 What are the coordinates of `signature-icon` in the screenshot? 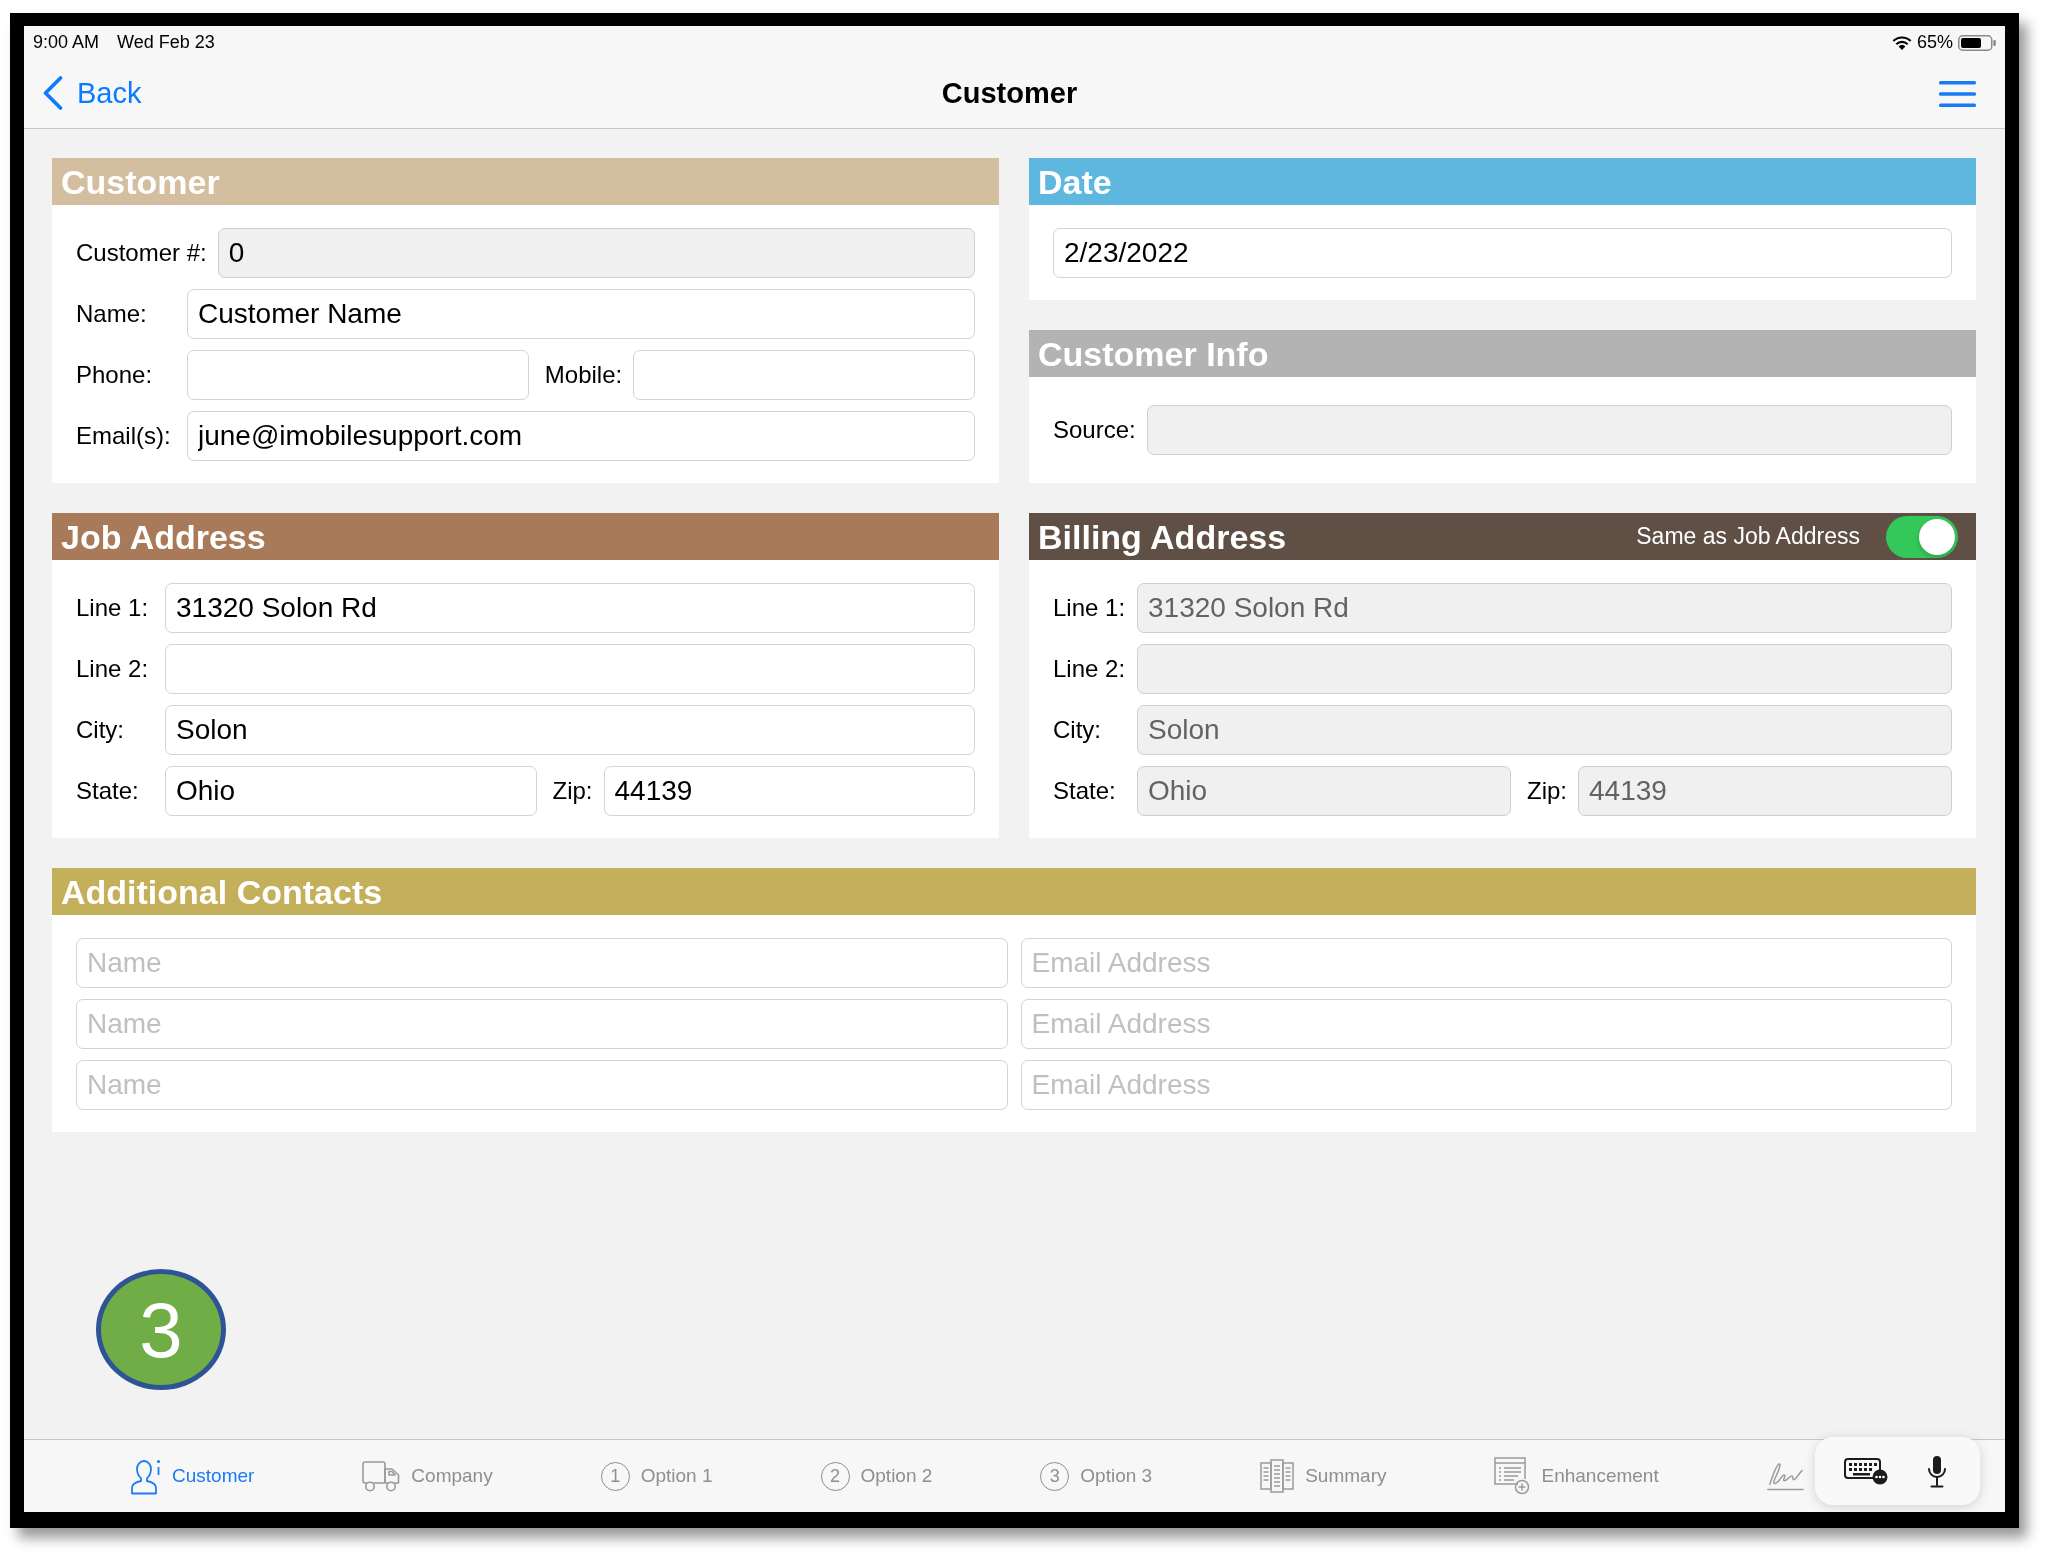 It's located at (1785, 1476).